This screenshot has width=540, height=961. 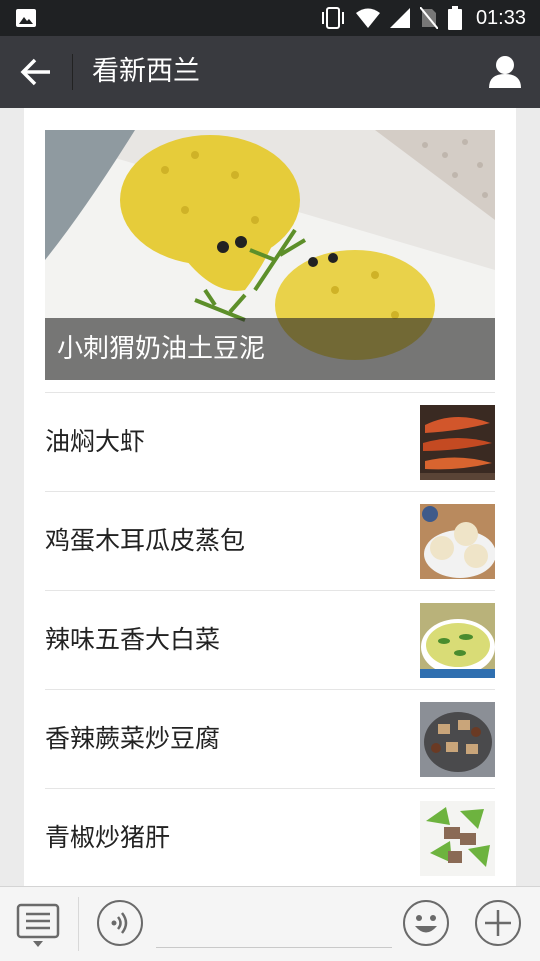 I want to click on voice-icon, so click(x=120, y=923).